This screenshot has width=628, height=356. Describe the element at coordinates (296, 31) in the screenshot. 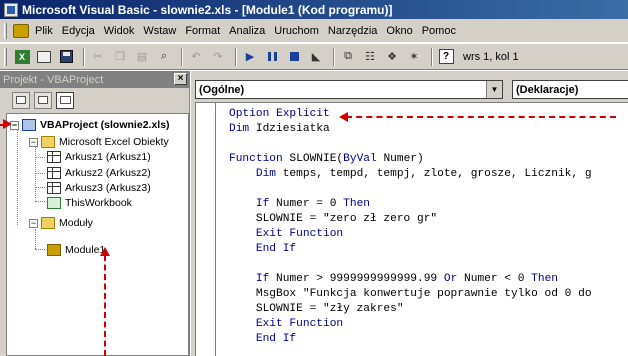

I see `menu-uruchom: Uruchom` at that location.